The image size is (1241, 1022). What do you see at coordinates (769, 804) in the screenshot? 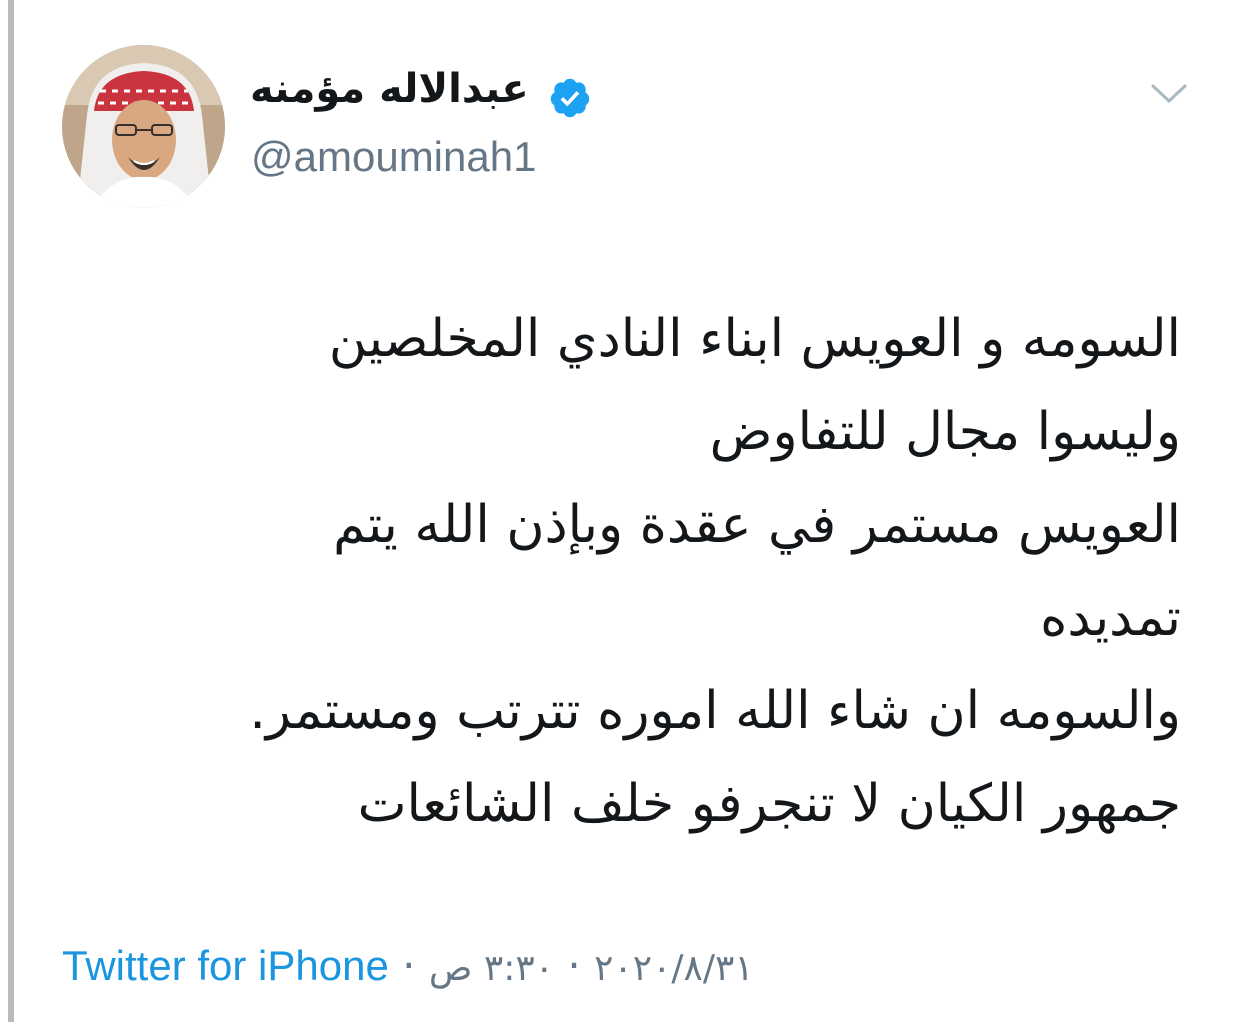
I see `tweet-line: جمهور الكيان لا تنجرفو خلف الشائعات` at bounding box center [769, 804].